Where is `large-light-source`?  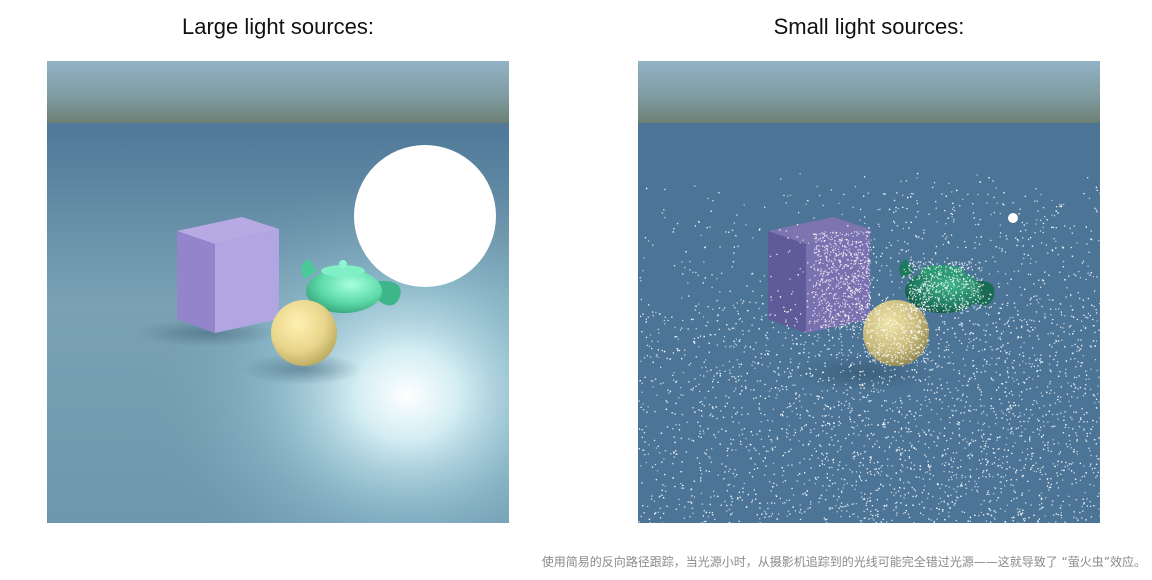 large-light-source is located at coordinates (425, 216).